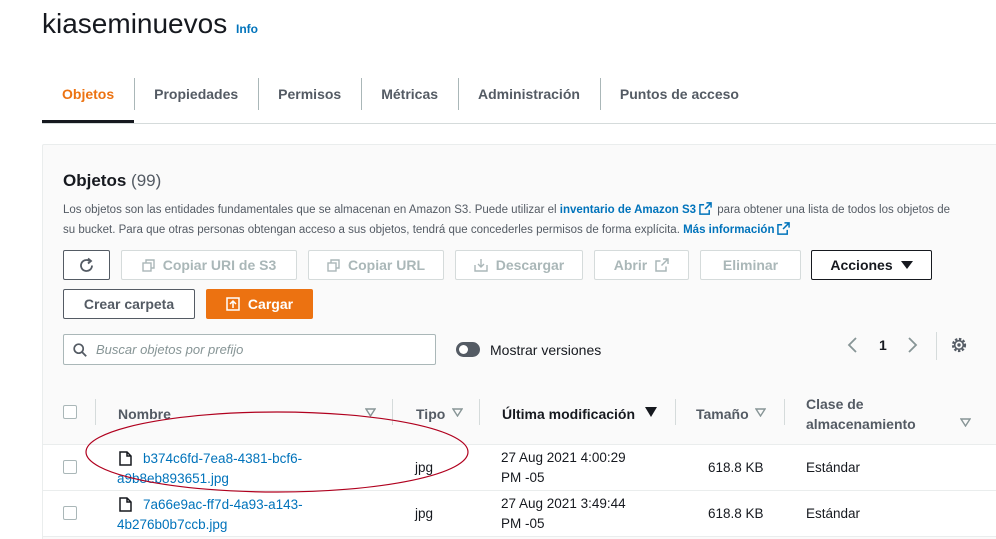 The image size is (996, 539). What do you see at coordinates (95, 180) in the screenshot?
I see `panel-title-text: Objetos` at bounding box center [95, 180].